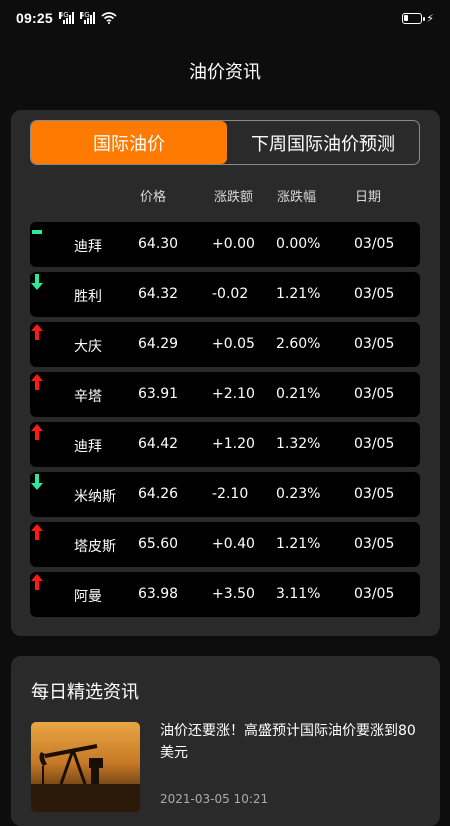 The image size is (450, 826). What do you see at coordinates (37, 232) in the screenshot?
I see `flat-trend-icon` at bounding box center [37, 232].